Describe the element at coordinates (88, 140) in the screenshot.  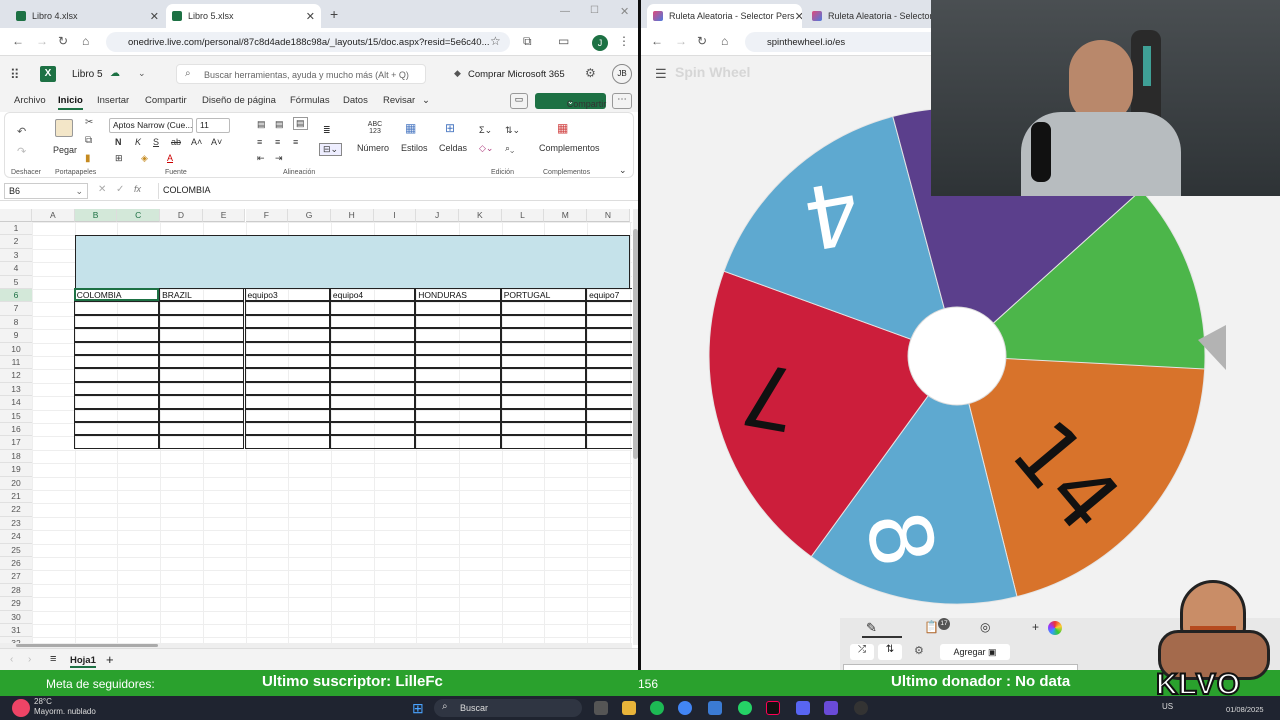
I see `copy-icon: ⧉` at that location.